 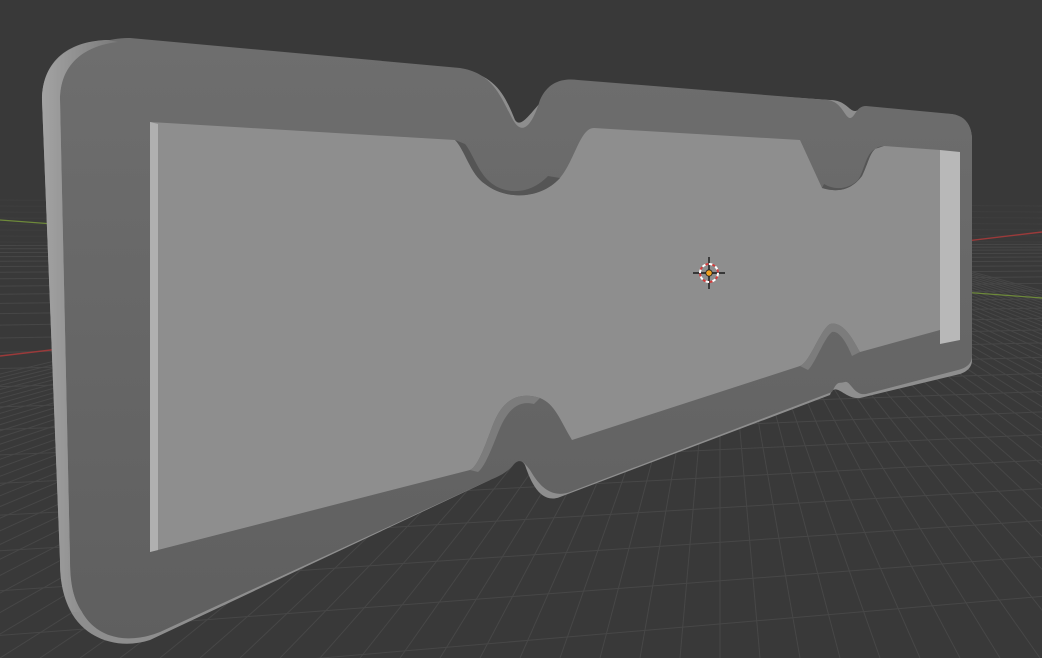 What do you see at coordinates (154, 337) in the screenshot?
I see `frame-inner-wall-left` at bounding box center [154, 337].